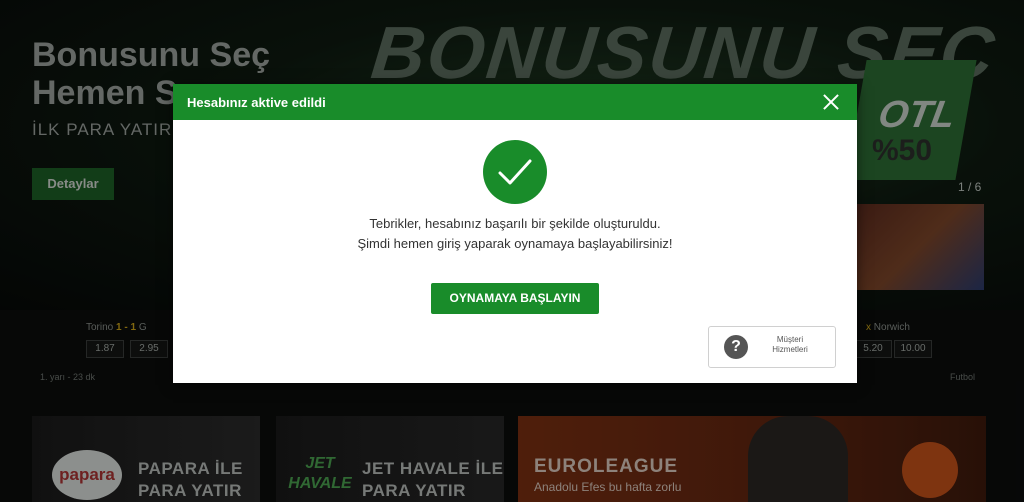  Describe the element at coordinates (790, 349) in the screenshot. I see `support-label-line2: Hizmetleri` at that location.